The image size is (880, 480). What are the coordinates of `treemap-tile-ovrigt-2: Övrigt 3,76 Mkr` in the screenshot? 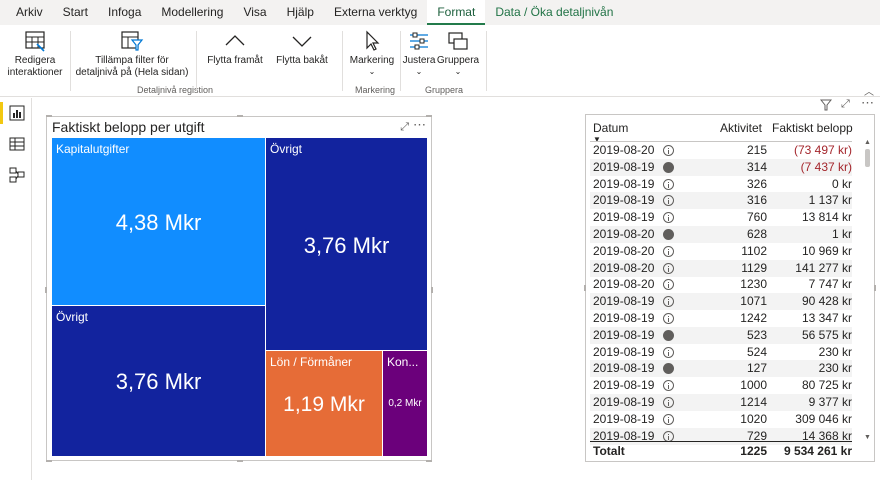 It's located at (158, 381).